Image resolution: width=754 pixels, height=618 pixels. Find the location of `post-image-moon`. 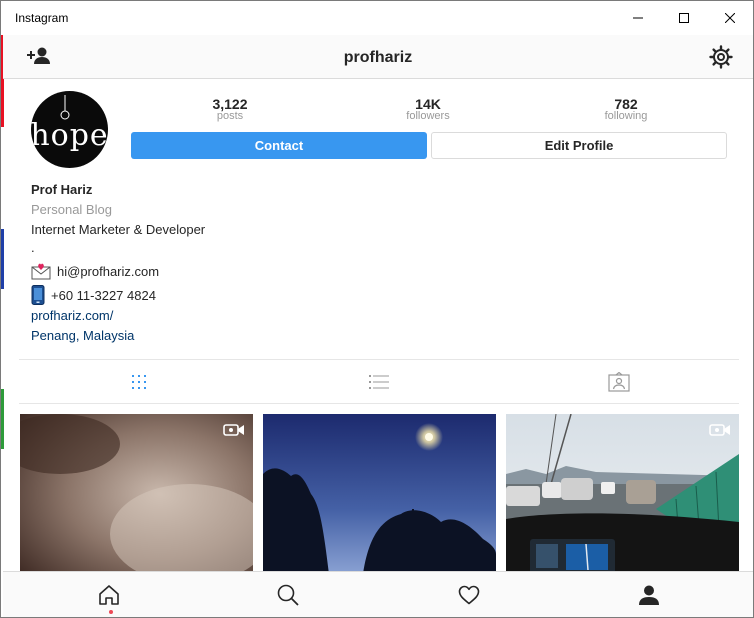

post-image-moon is located at coordinates (379, 494).